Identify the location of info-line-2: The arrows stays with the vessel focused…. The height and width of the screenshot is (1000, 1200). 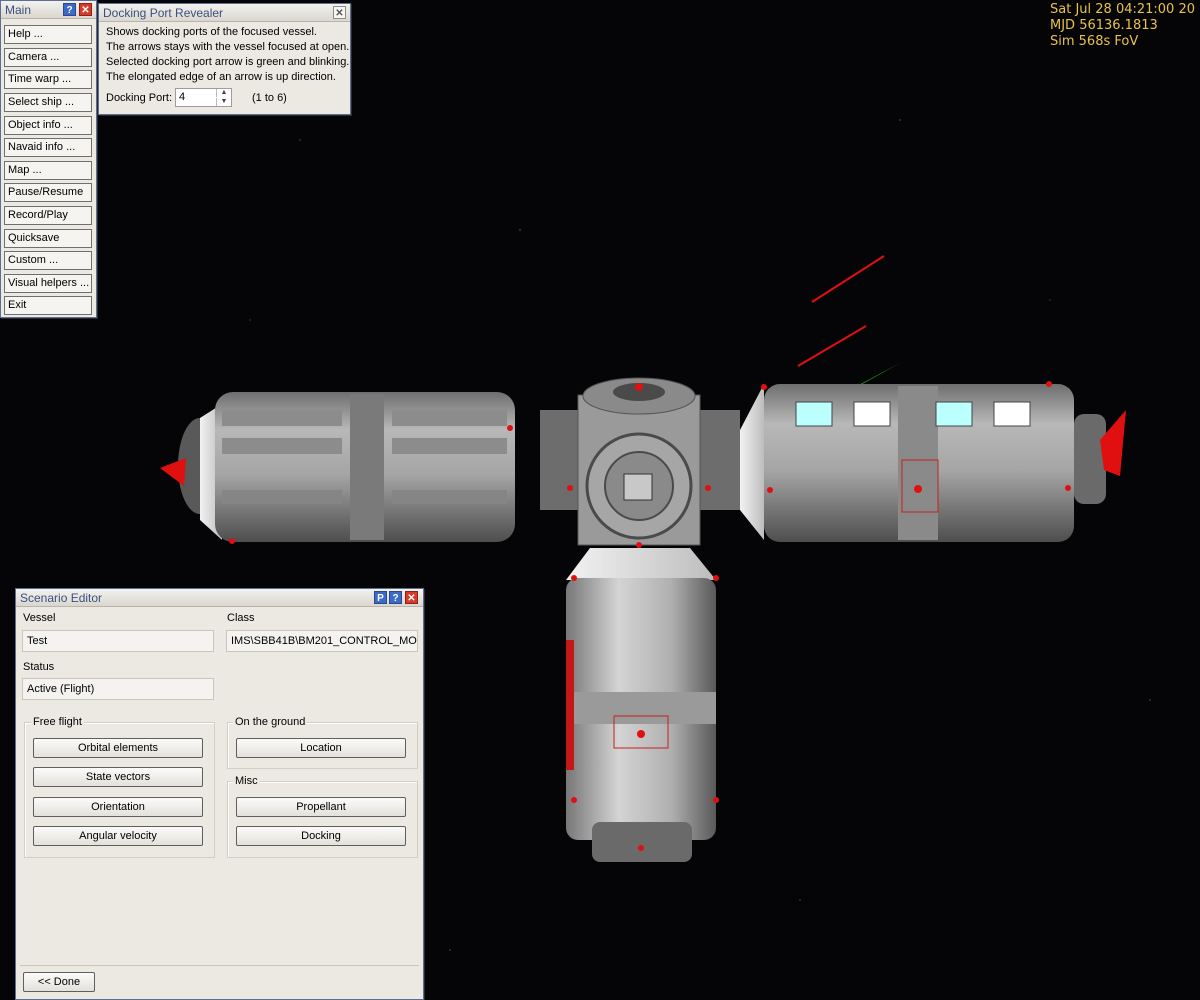
(228, 47).